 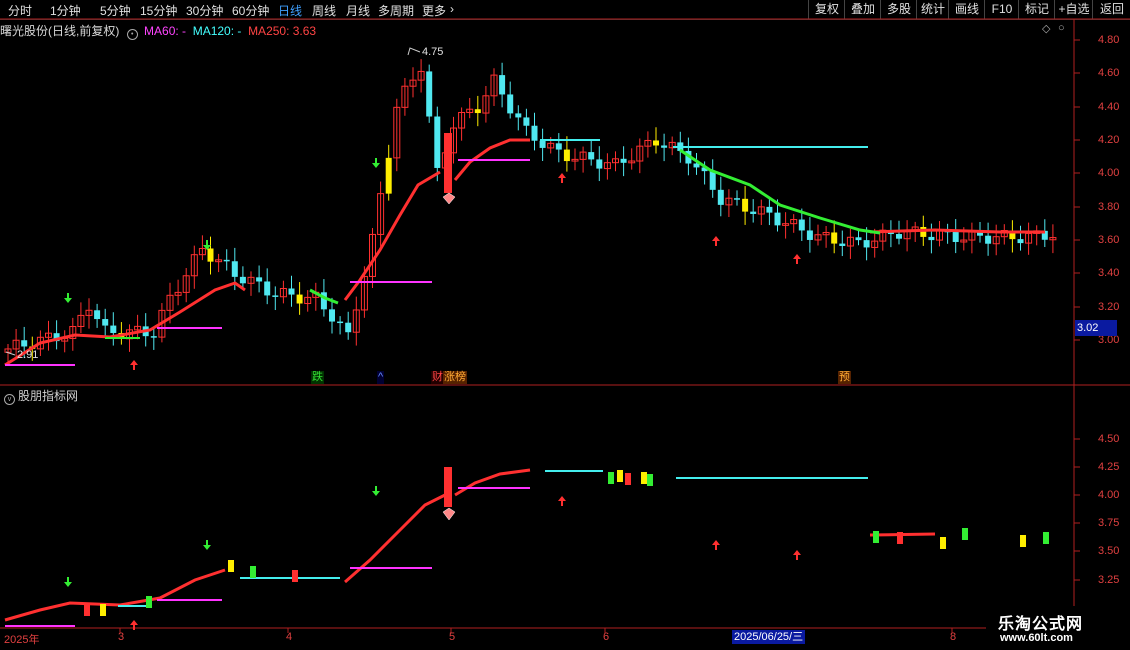 What do you see at coordinates (449, 198) in the screenshot?
I see `diamond-marker` at bounding box center [449, 198].